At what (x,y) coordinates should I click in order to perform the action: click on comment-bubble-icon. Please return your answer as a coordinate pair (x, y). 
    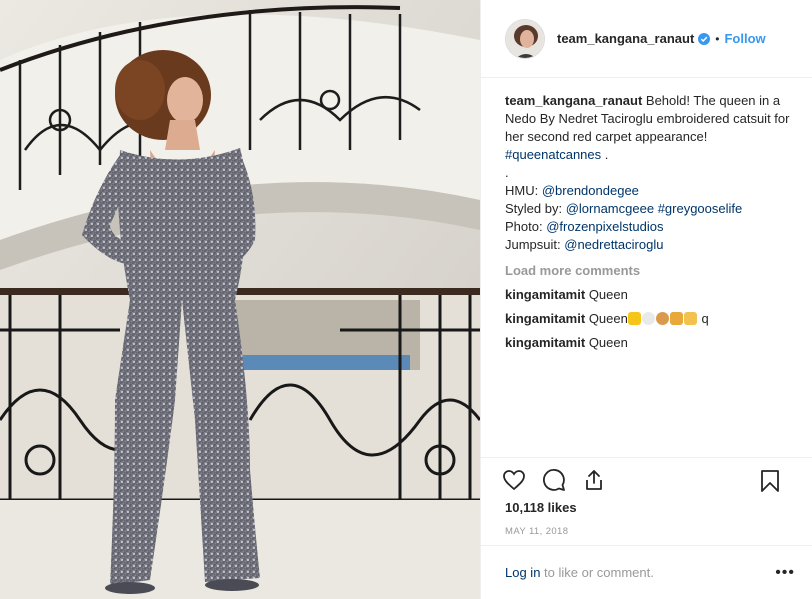
    Looking at the image, I should click on (554, 479).